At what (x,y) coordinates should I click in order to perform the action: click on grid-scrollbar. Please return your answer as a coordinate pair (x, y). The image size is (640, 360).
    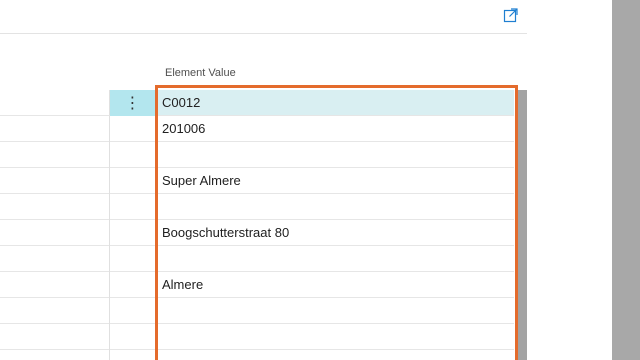
    Looking at the image, I should click on (522, 225).